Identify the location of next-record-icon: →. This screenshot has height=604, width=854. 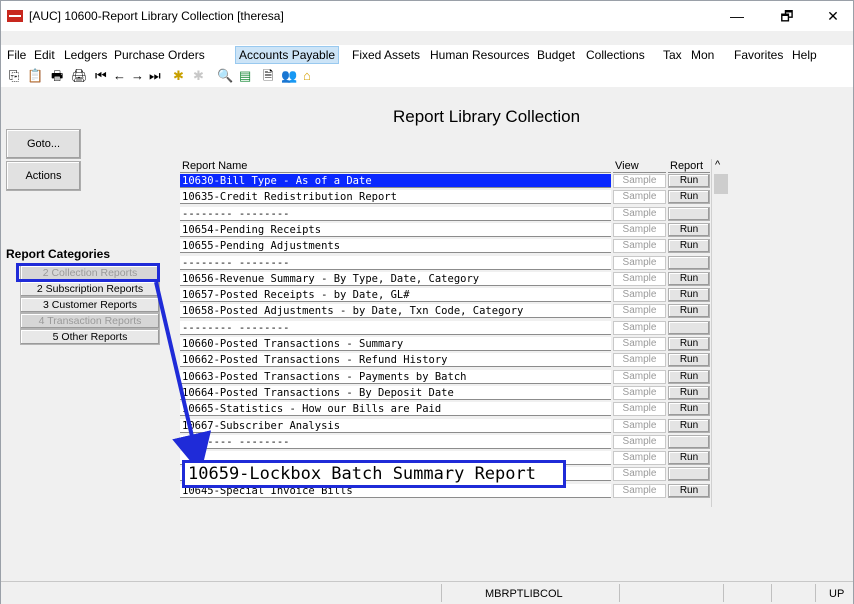
(137, 76).